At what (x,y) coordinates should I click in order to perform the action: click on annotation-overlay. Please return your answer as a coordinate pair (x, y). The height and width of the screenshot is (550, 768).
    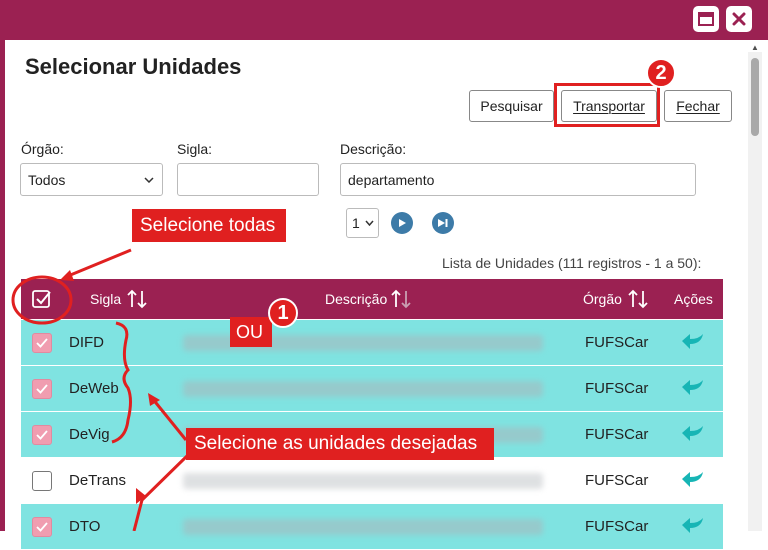
    Looking at the image, I should click on (100, 389).